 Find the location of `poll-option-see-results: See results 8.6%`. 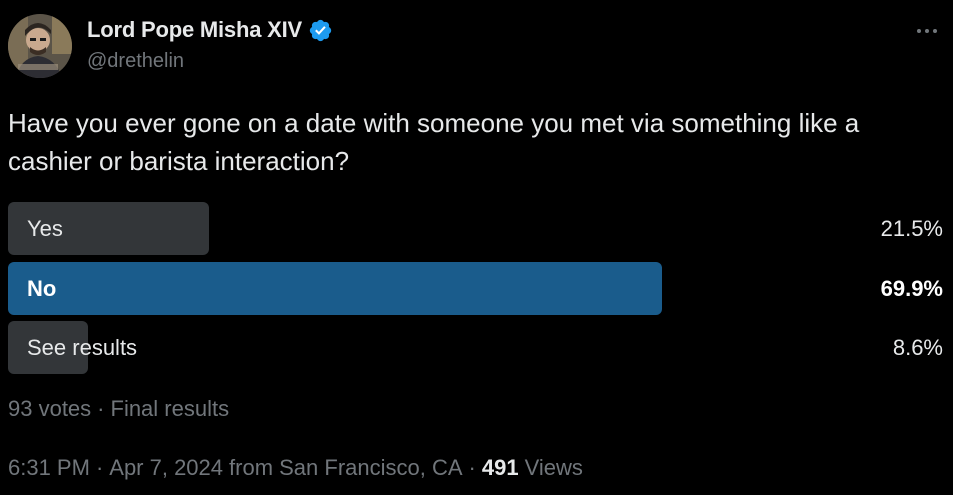

poll-option-see-results: See results 8.6% is located at coordinates (475, 347).